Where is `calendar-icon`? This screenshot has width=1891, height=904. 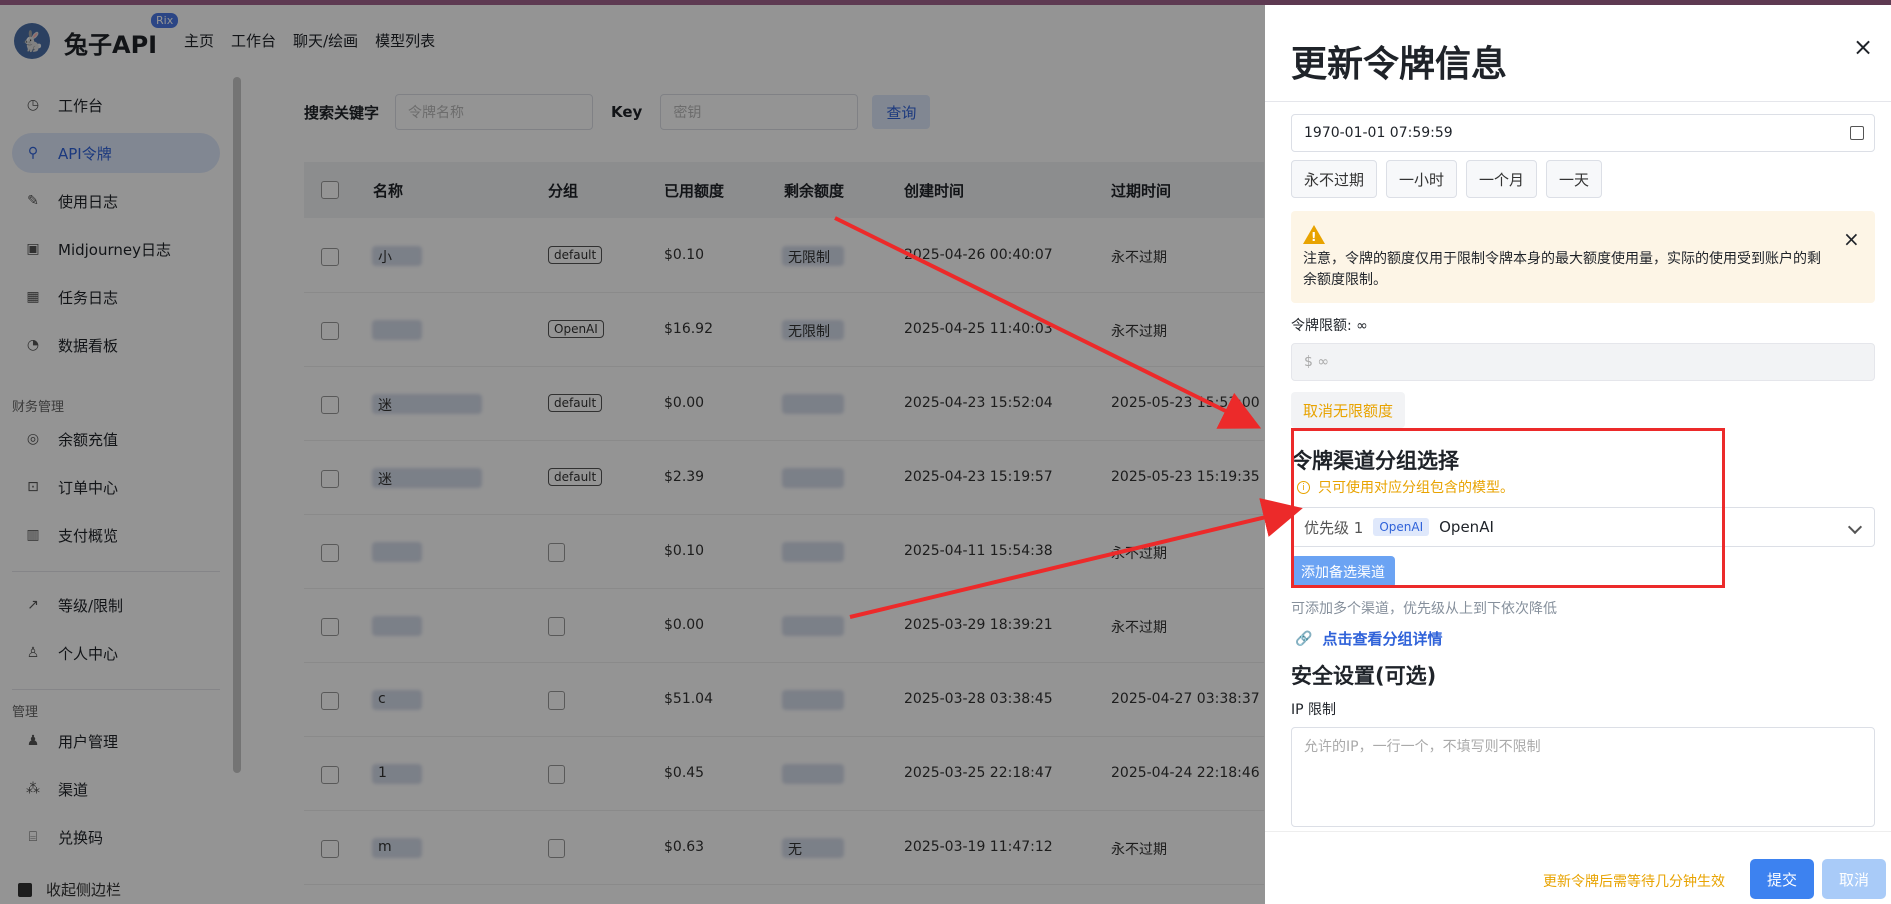
calendar-icon is located at coordinates (1857, 133).